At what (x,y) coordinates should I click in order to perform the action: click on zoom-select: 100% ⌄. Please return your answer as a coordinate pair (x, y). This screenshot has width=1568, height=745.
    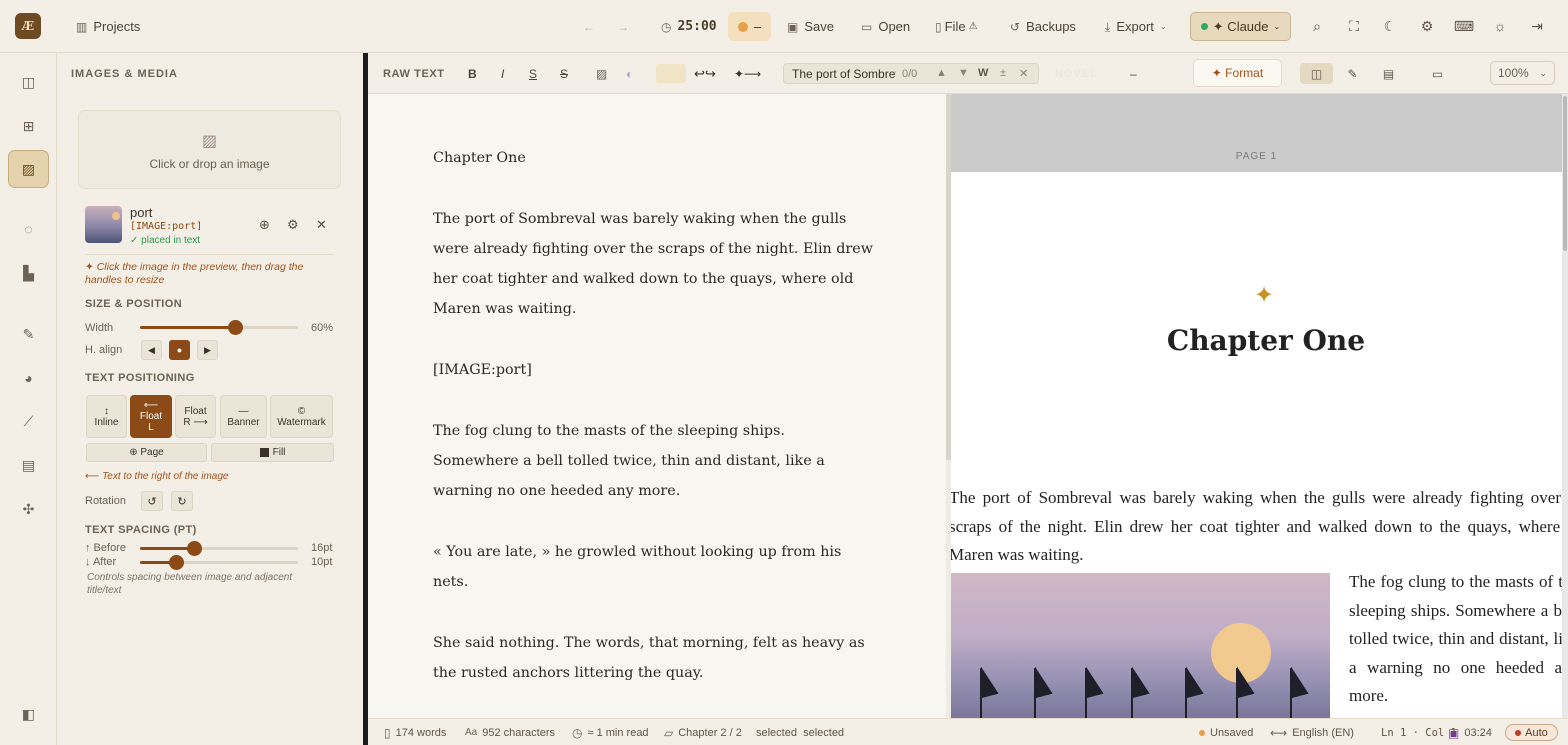
    Looking at the image, I should click on (1522, 73).